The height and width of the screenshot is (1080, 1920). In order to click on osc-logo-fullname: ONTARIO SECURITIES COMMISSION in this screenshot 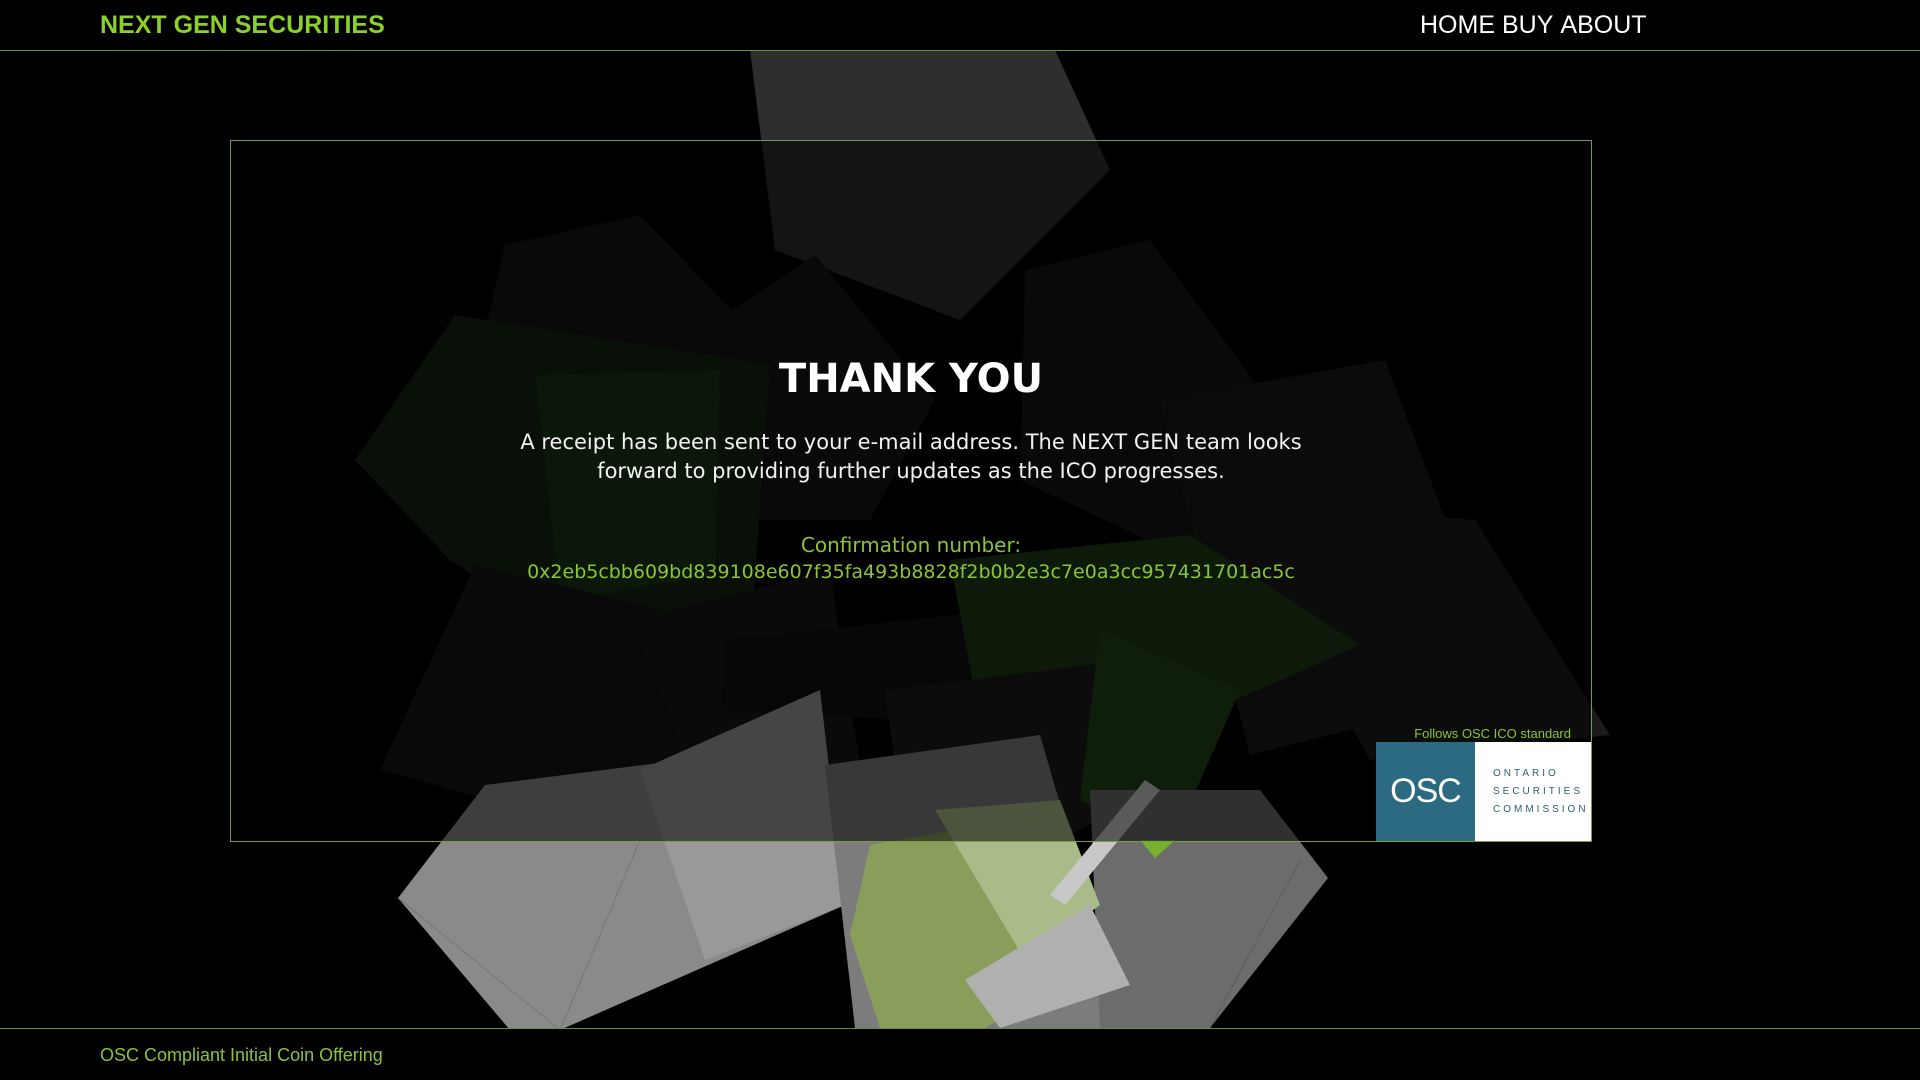, I will do `click(1533, 791)`.